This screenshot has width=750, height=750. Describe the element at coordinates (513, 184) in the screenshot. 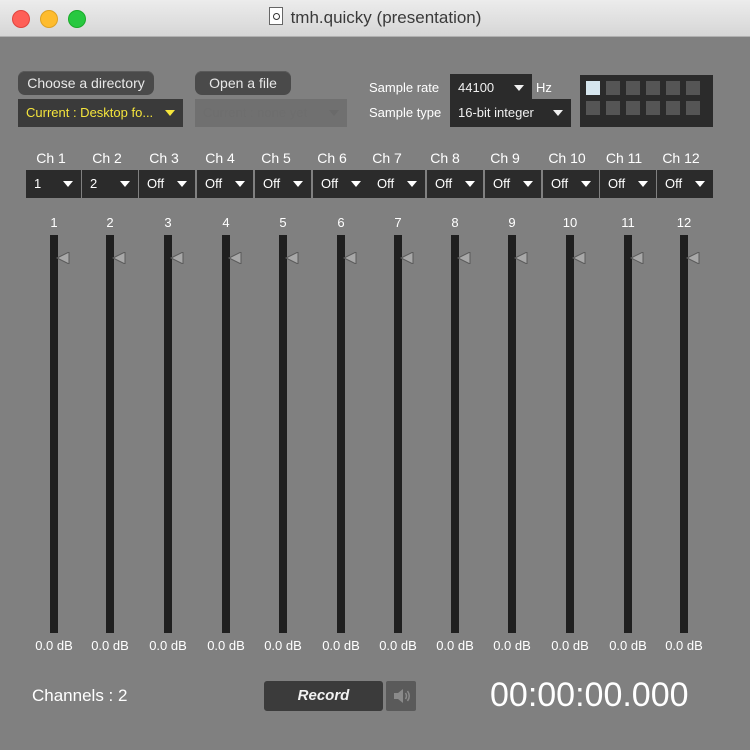

I see `channel-select-9: Off` at that location.